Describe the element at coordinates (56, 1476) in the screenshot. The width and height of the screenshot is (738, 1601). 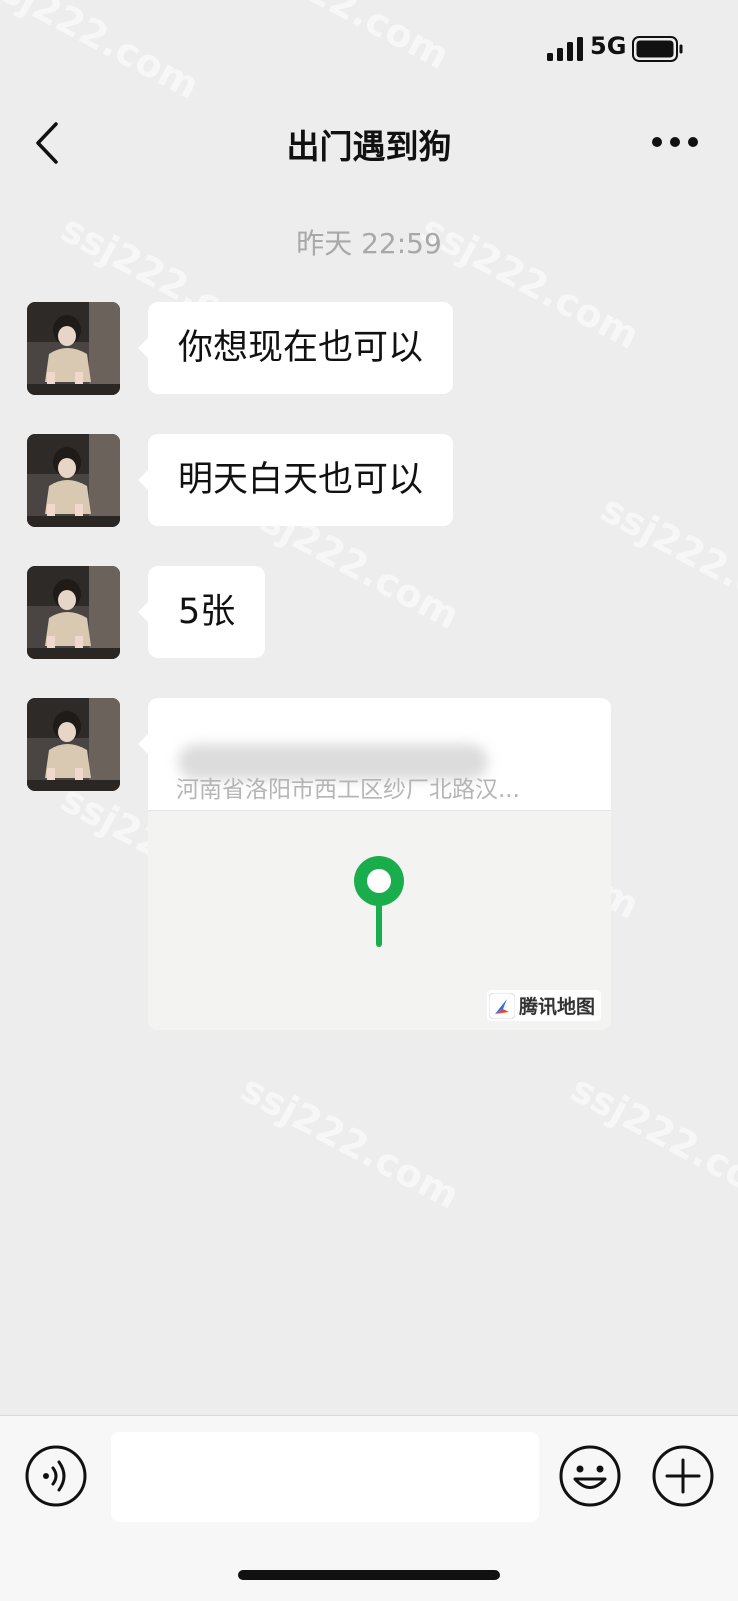
I see `voice-icon` at that location.